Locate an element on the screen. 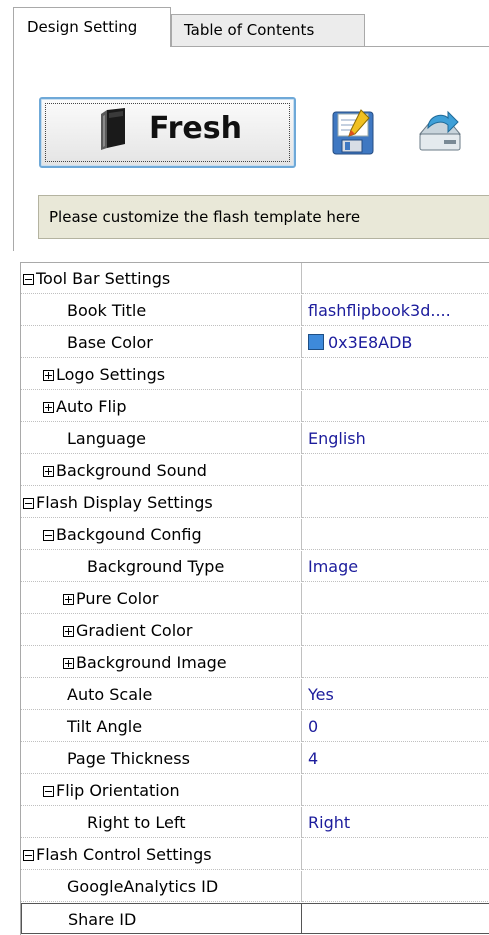 The image size is (489, 935). property-label: Book Title is located at coordinates (107, 310).